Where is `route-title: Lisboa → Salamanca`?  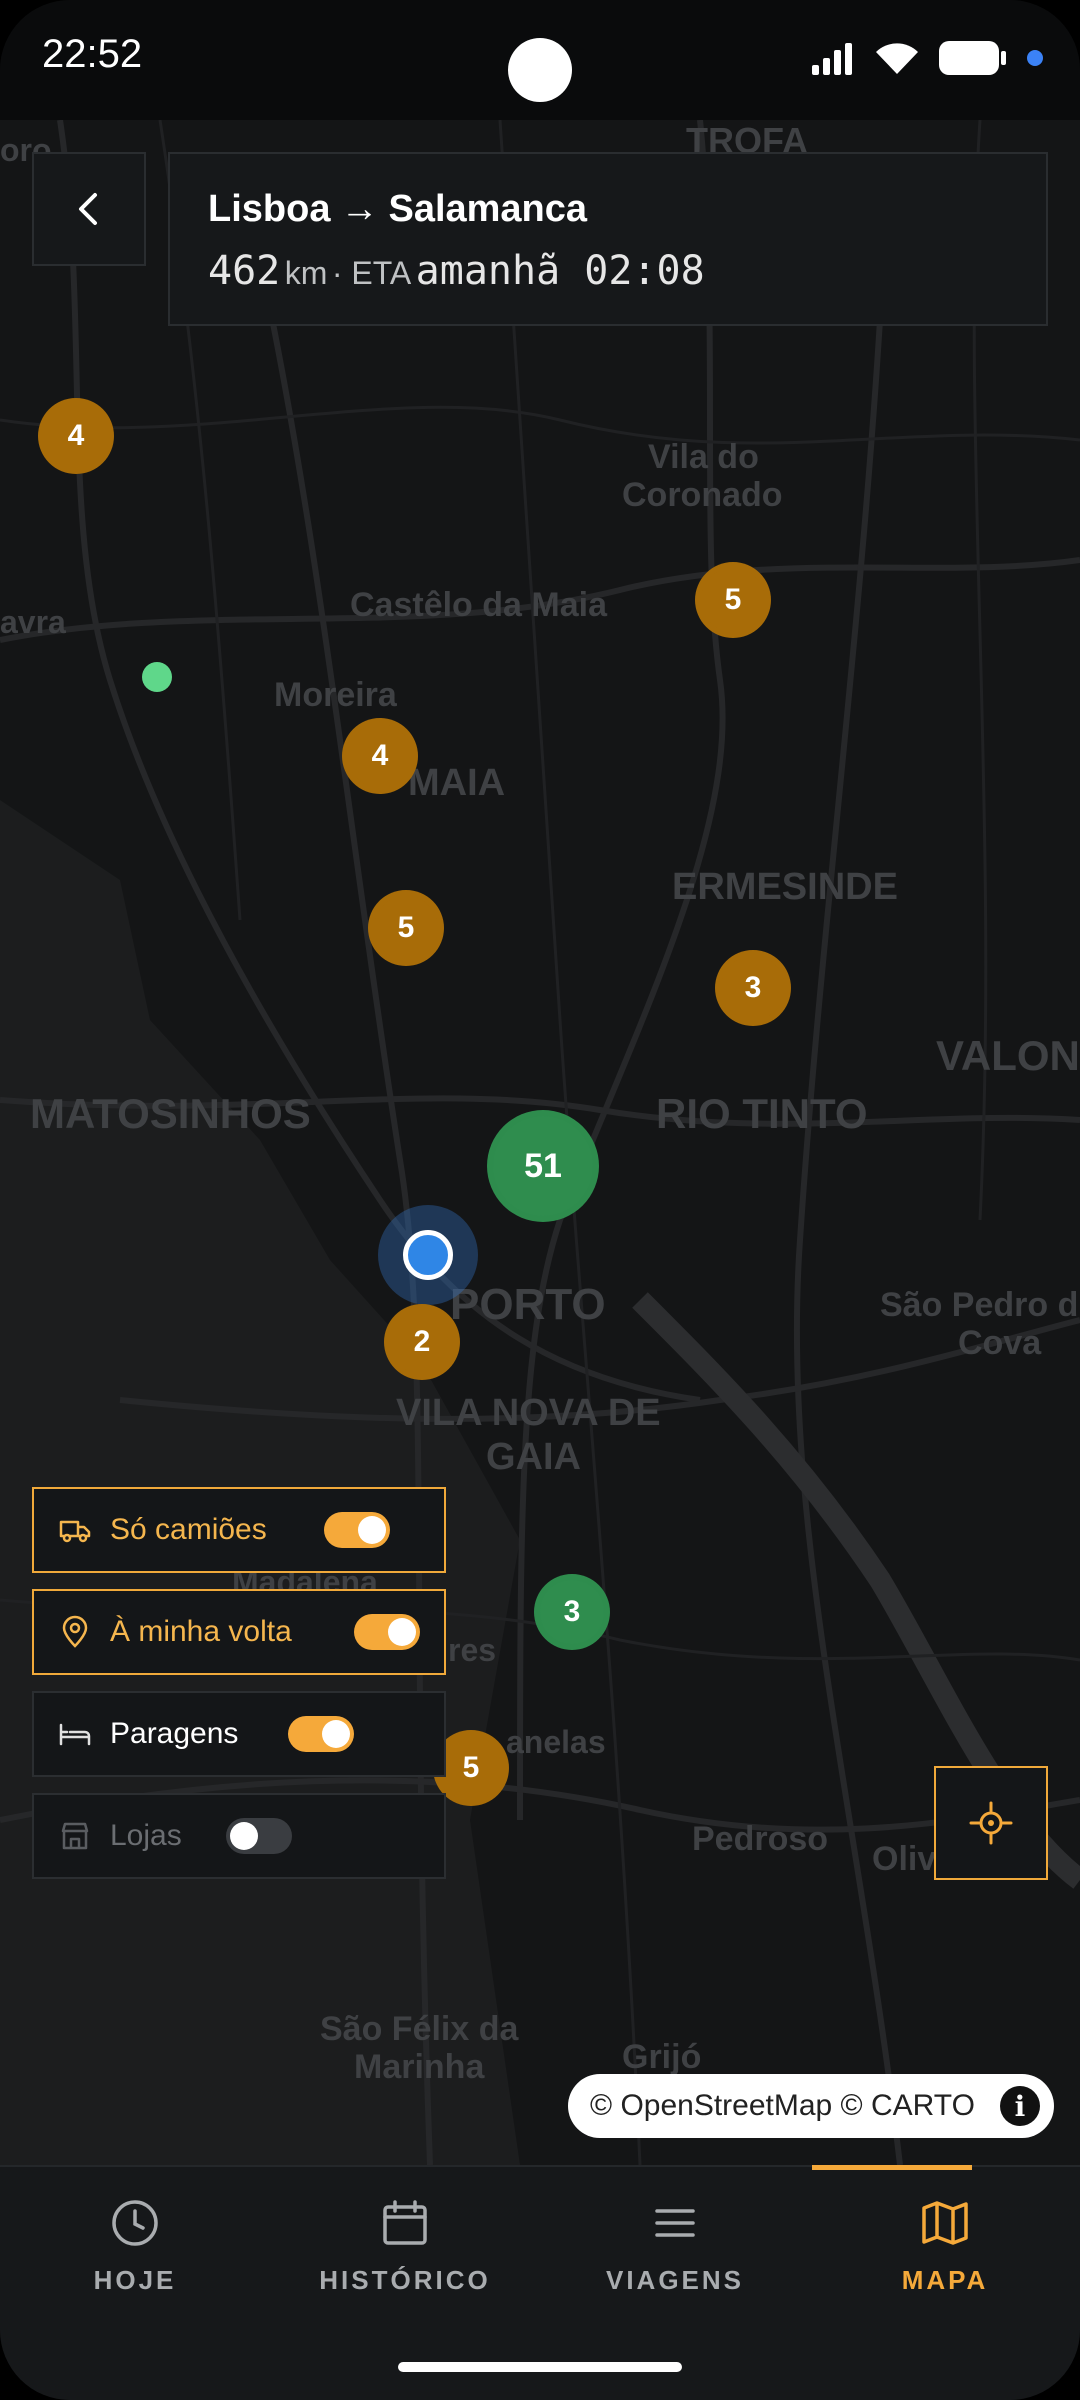
route-title: Lisboa → Salamanca is located at coordinates (397, 209).